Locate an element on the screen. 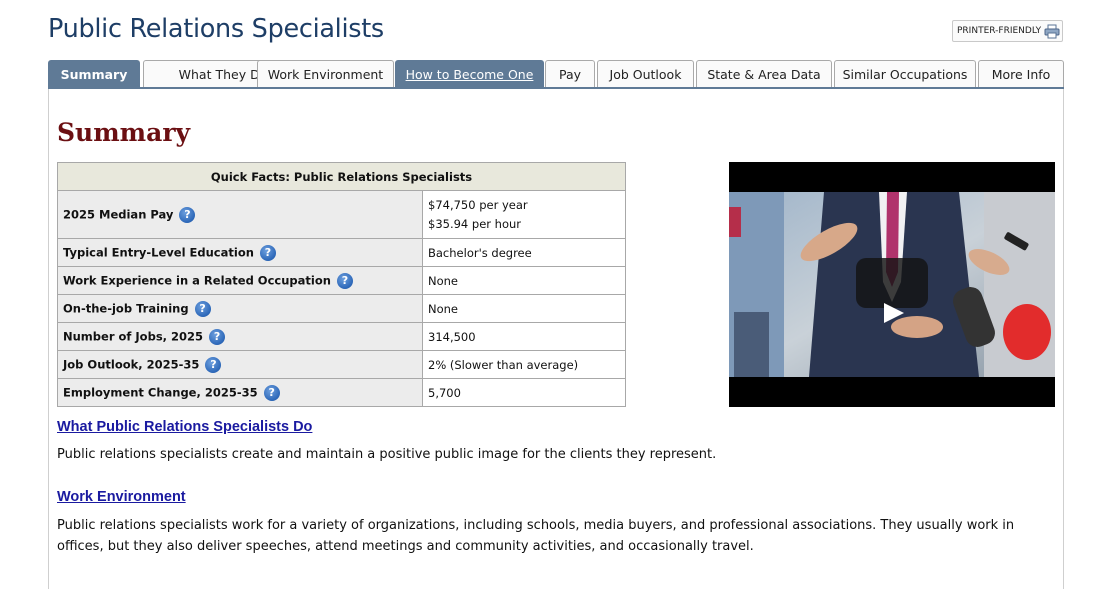 The image size is (1114, 589). fact-label: 2025 Median Pay is located at coordinates (118, 214).